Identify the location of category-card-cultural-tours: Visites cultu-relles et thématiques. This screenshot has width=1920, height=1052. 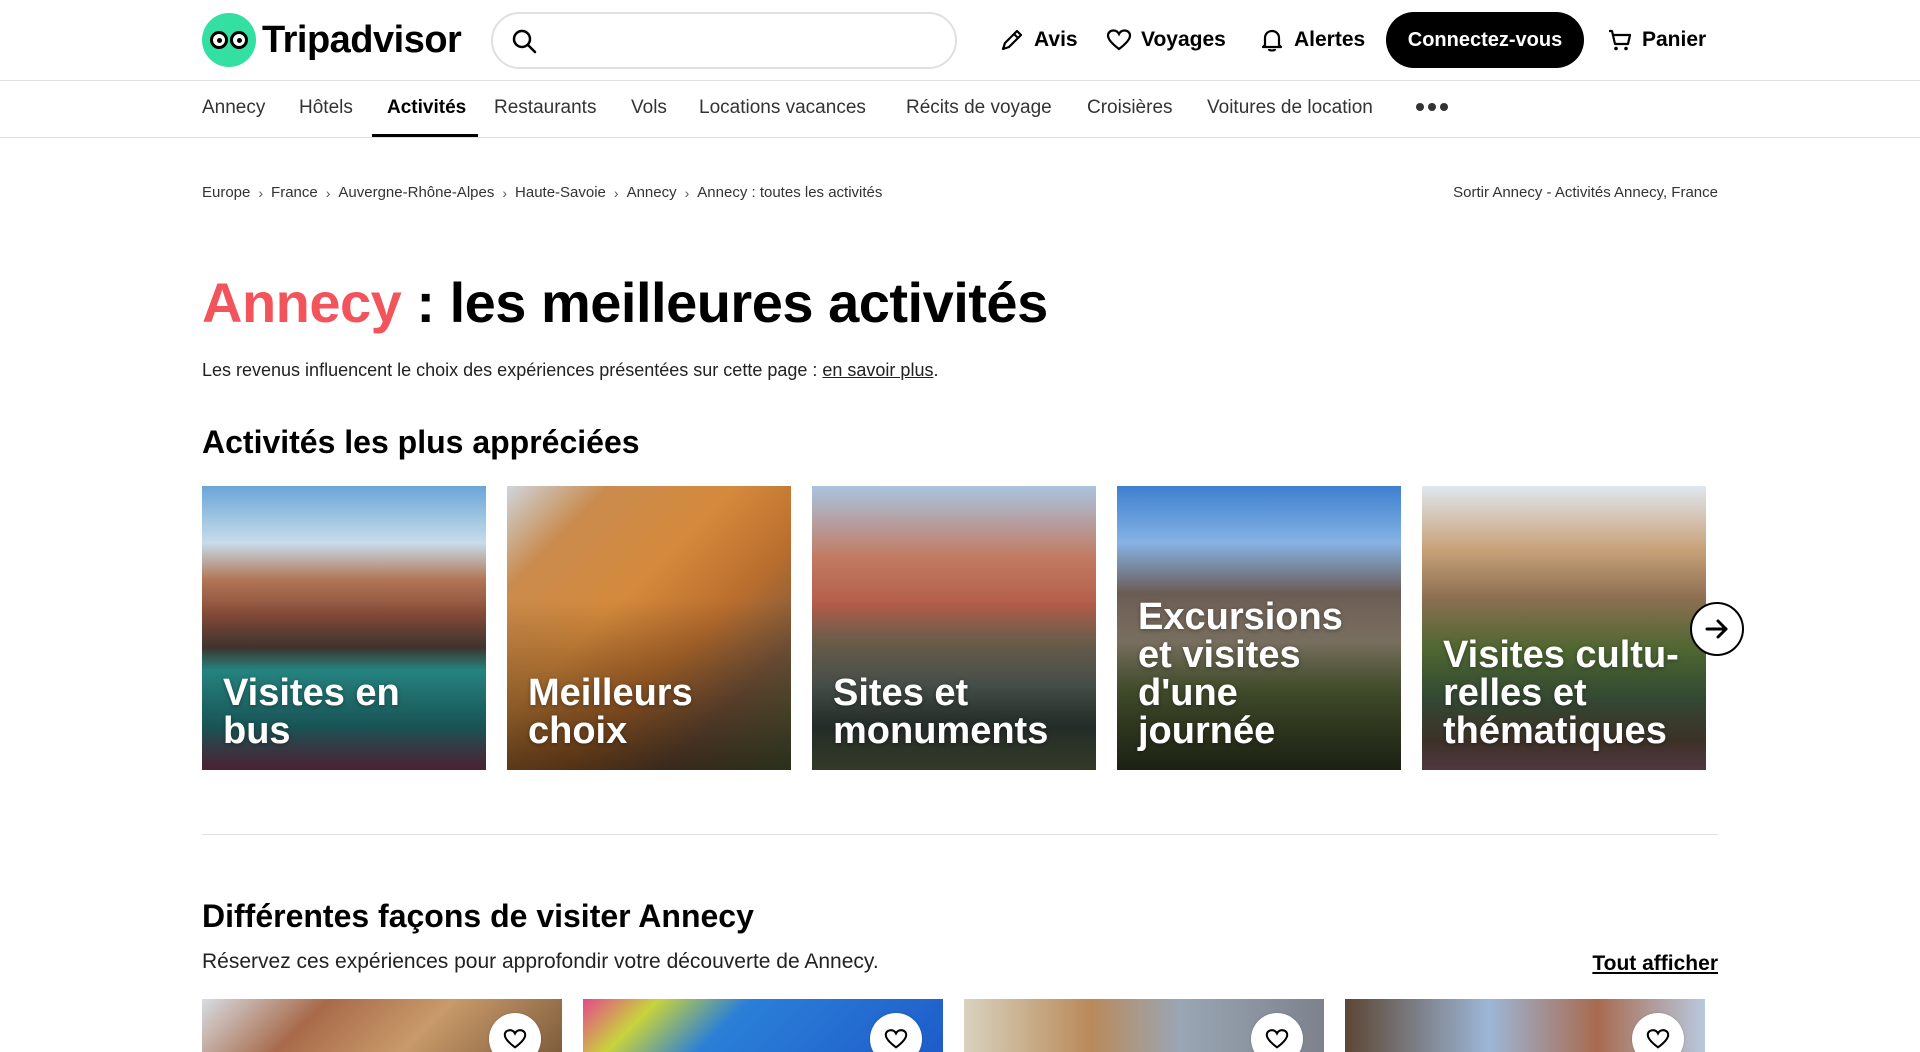
(1564, 628).